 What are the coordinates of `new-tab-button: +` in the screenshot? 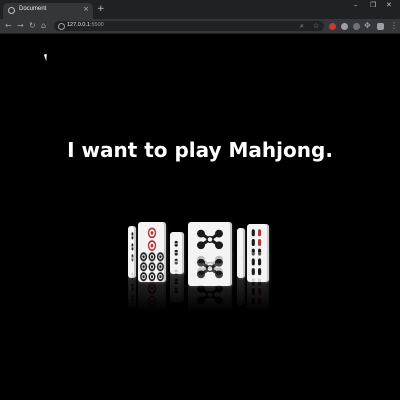 It's located at (101, 9).